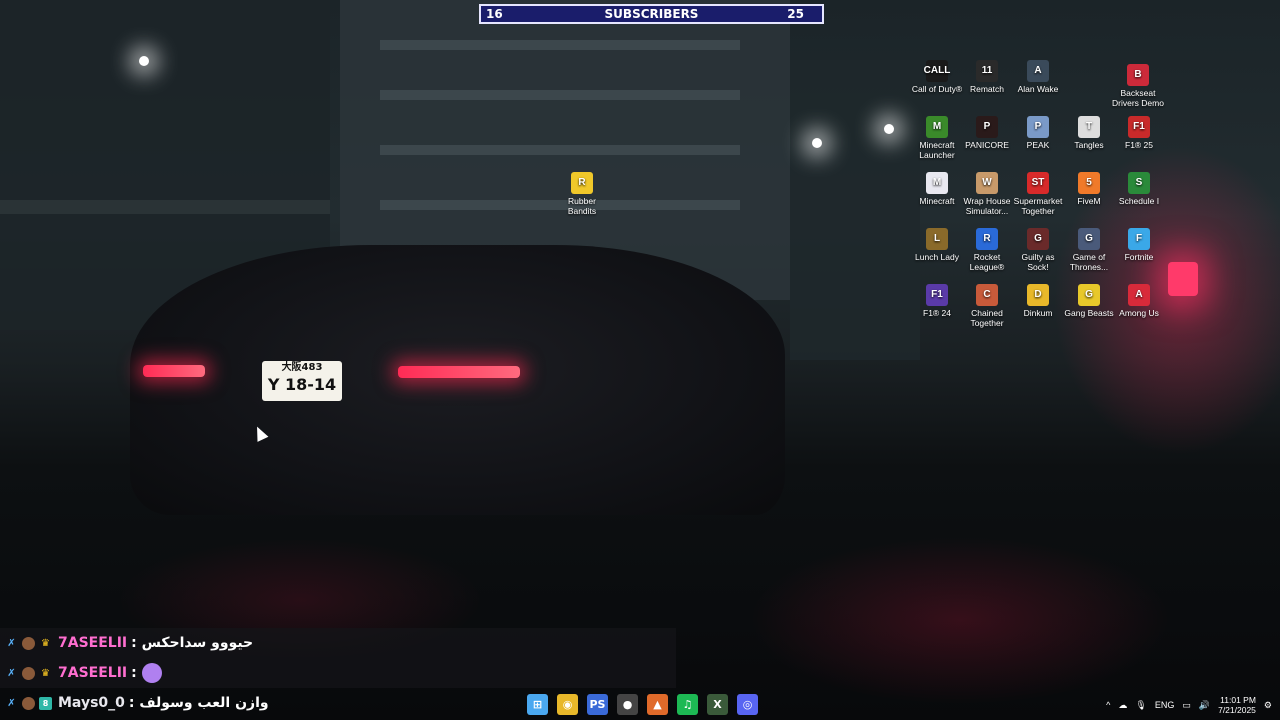  Describe the element at coordinates (1038, 295) in the screenshot. I see `dinkum-icon: D` at that location.